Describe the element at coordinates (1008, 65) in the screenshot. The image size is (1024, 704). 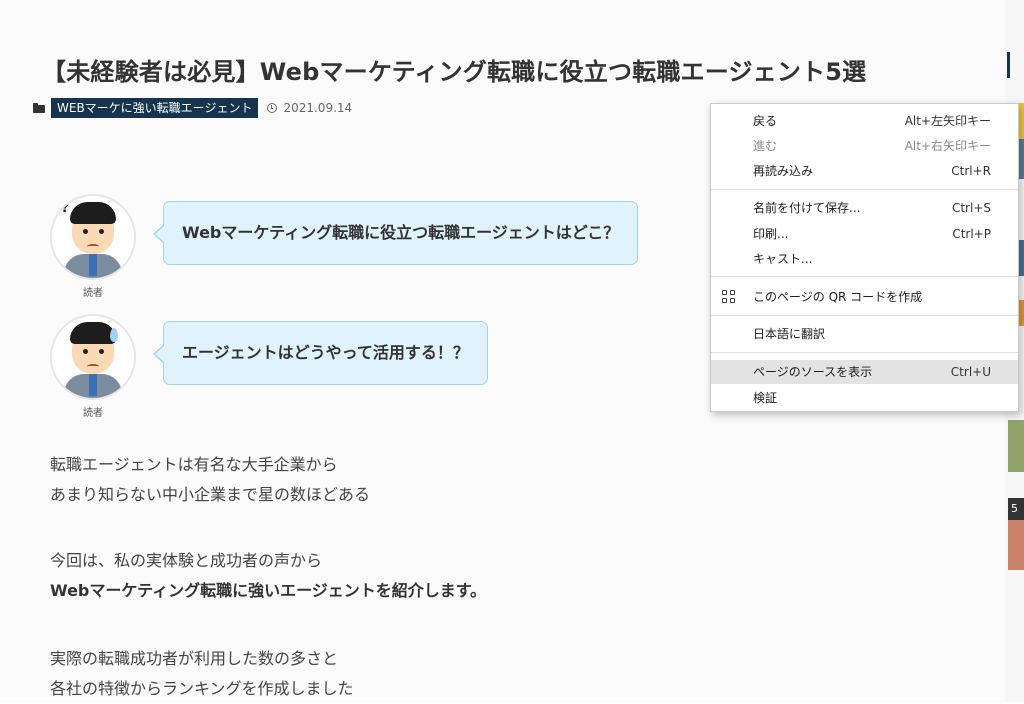
I see `sidebar-heading-bar` at that location.